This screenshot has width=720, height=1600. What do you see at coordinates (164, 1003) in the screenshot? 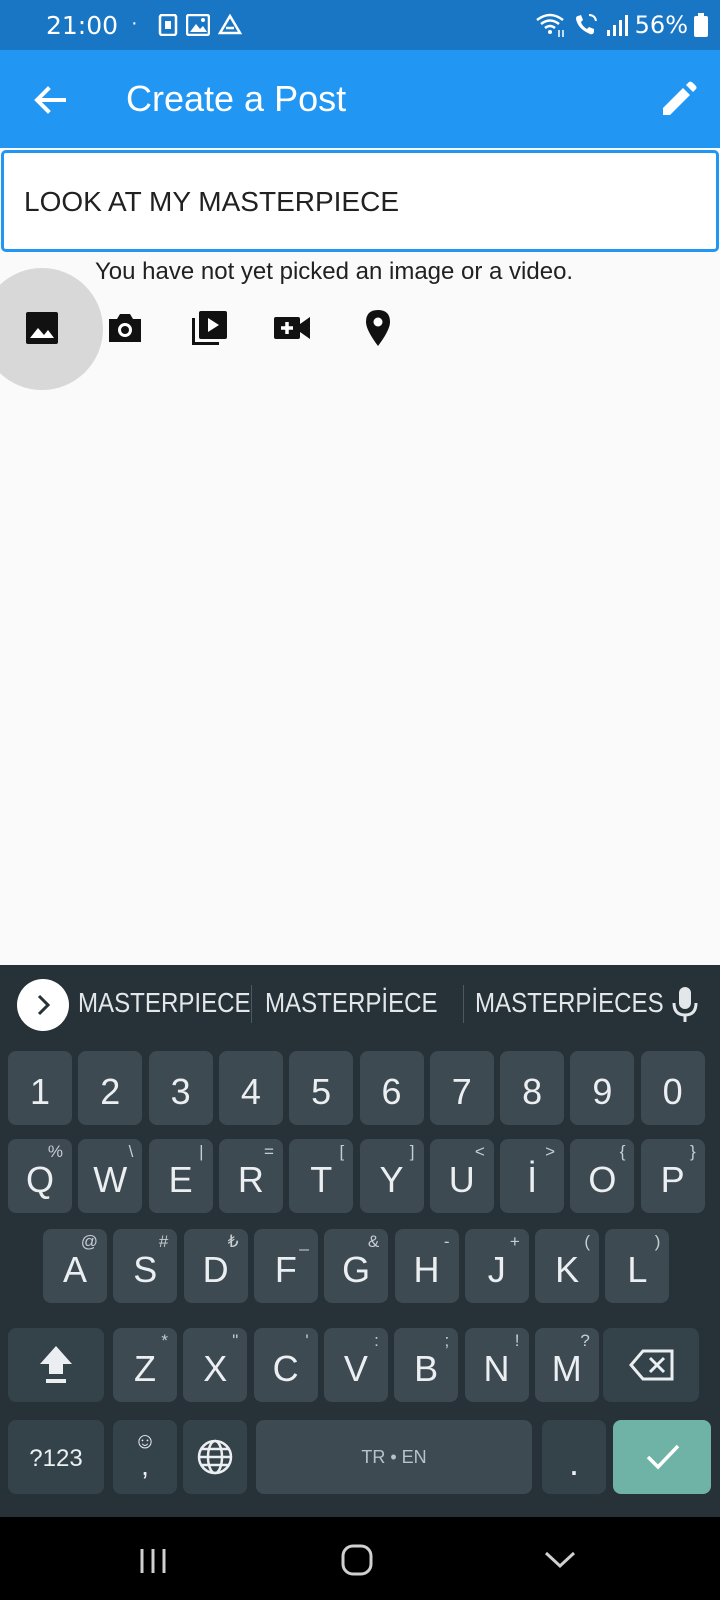
I see `suggestion-1: MASTERPIECE` at bounding box center [164, 1003].